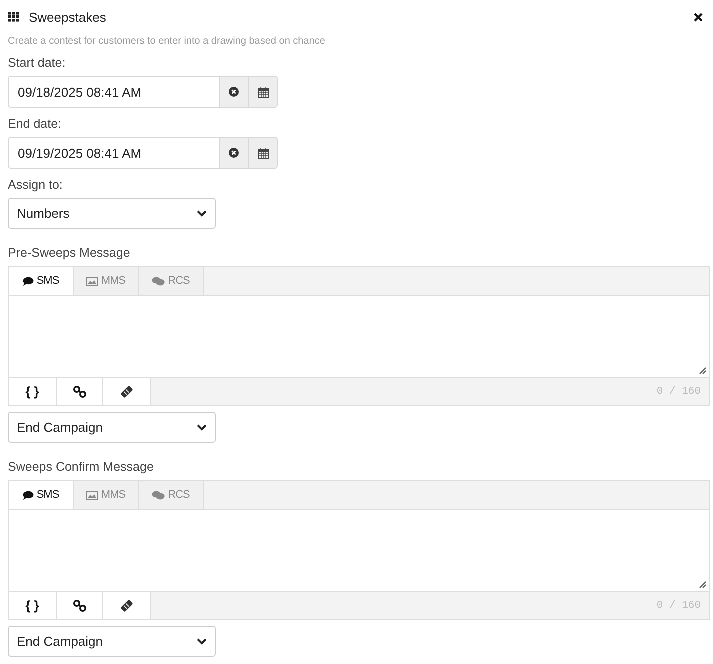 This screenshot has height=664, width=713. What do you see at coordinates (36, 185) in the screenshot?
I see `field-label: Assign to:` at bounding box center [36, 185].